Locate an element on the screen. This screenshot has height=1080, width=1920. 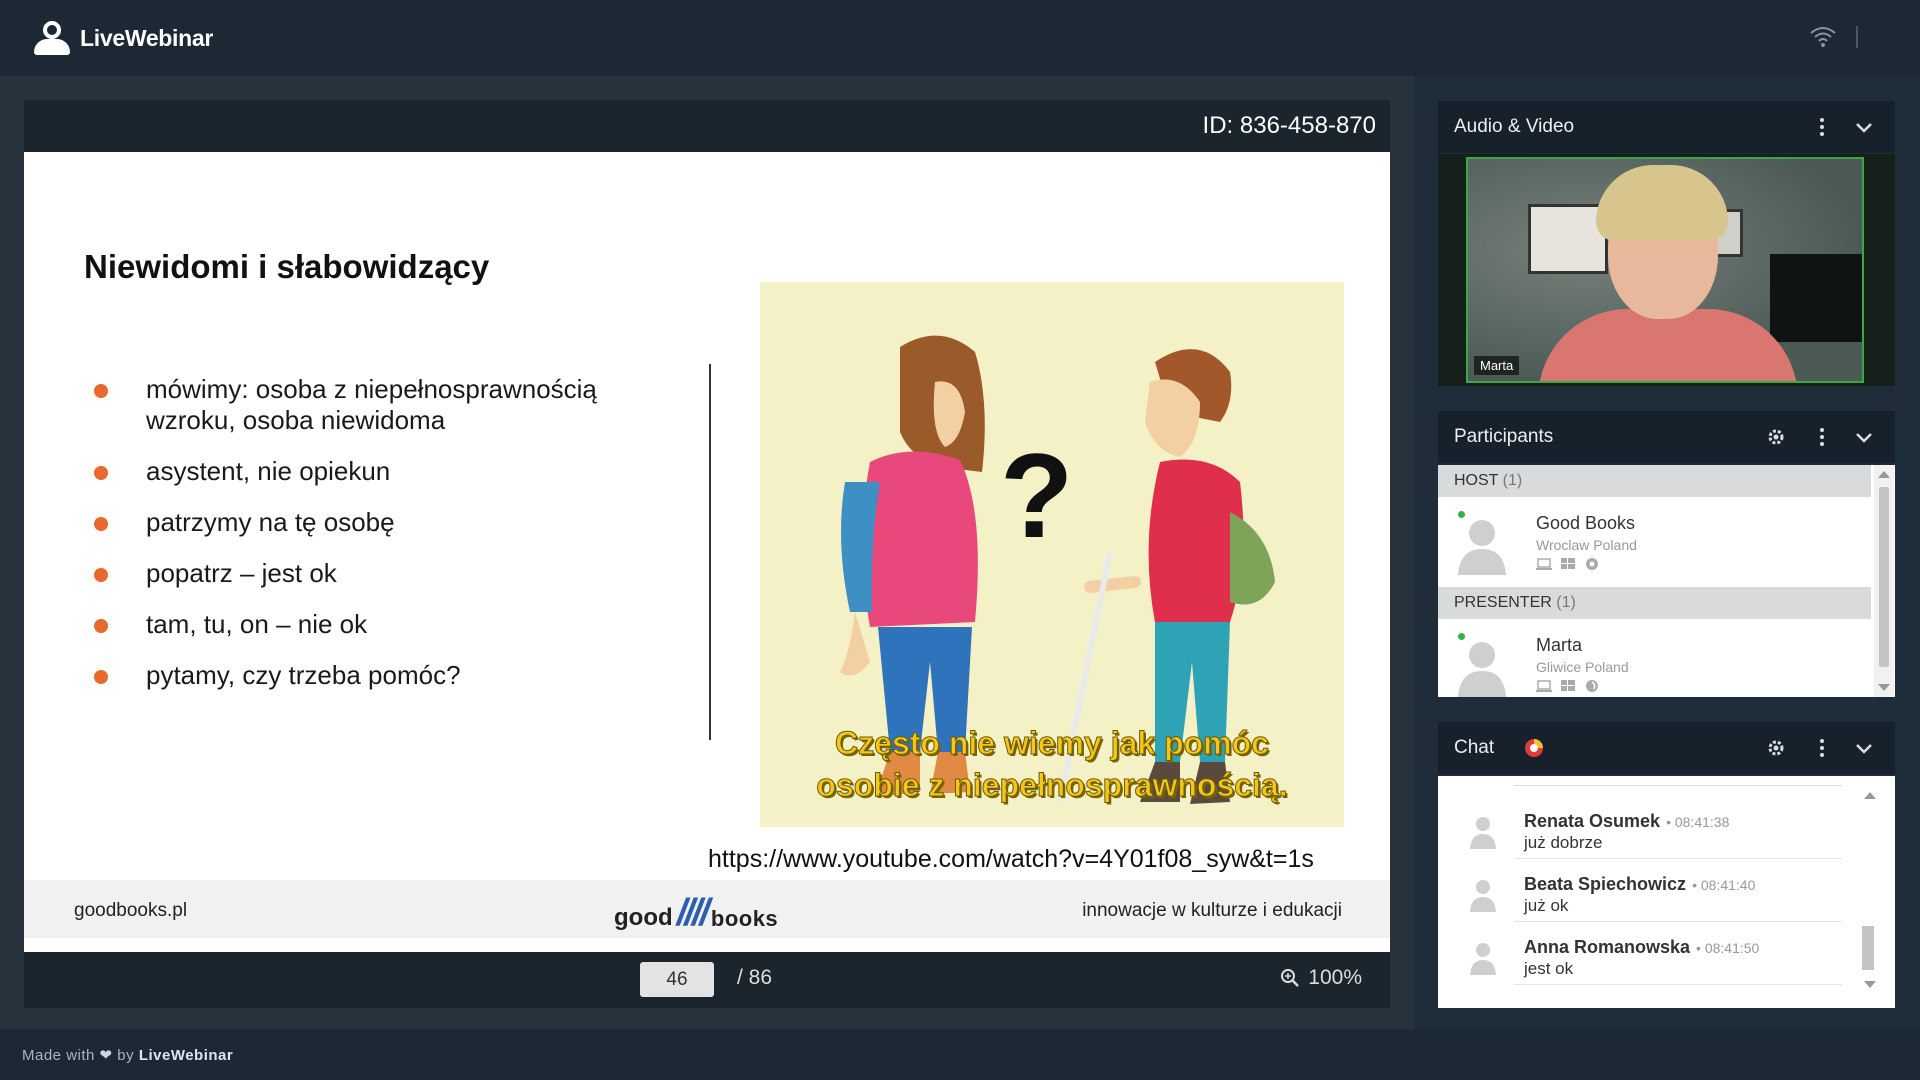
presenter-video: Marta is located at coordinates (1665, 270).